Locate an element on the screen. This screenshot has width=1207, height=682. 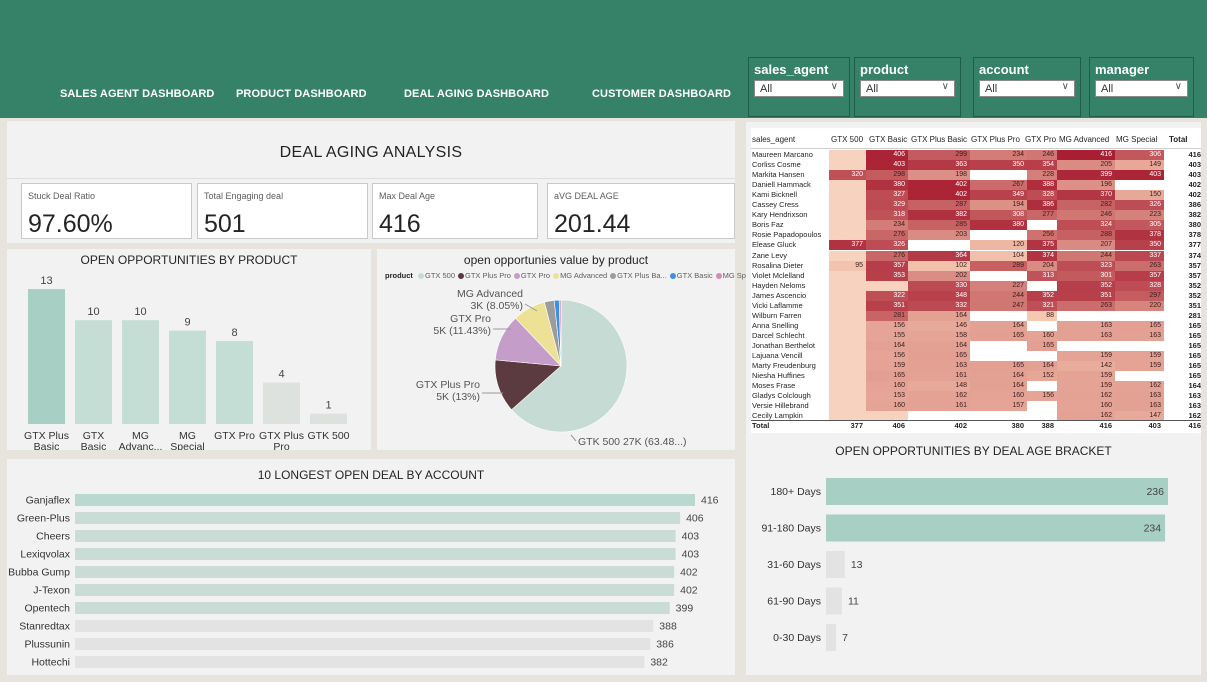
total-row-label: Total is located at coordinates (760, 425).